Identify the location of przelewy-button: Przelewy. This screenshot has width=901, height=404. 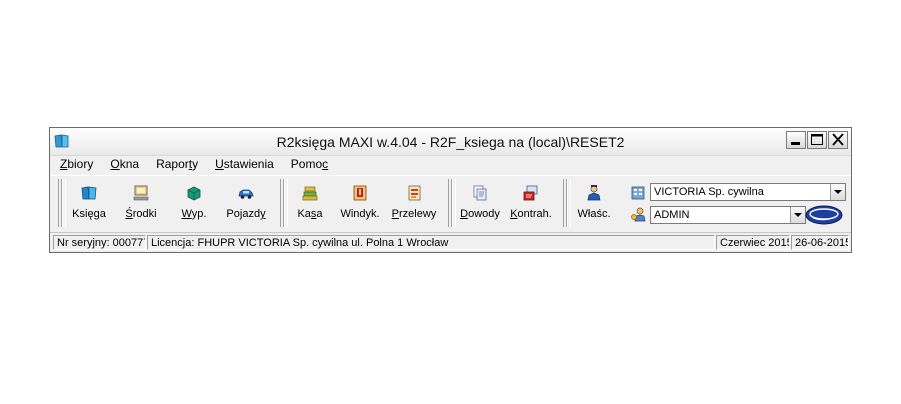
(414, 206).